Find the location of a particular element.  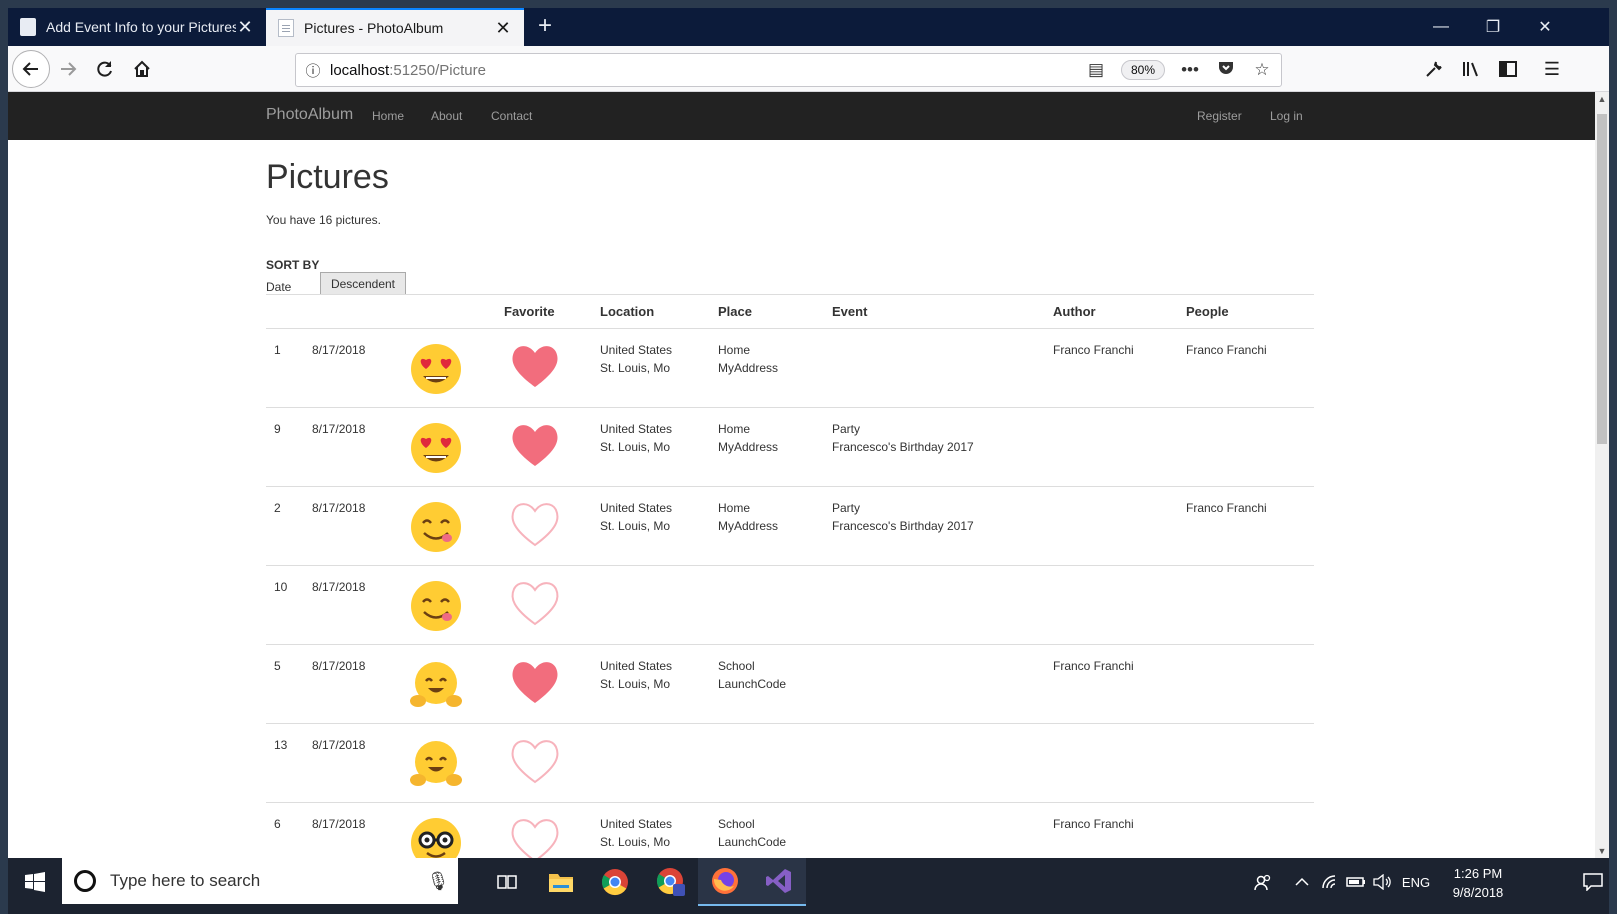

url-text: localhost:51250/Picture is located at coordinates (408, 70).